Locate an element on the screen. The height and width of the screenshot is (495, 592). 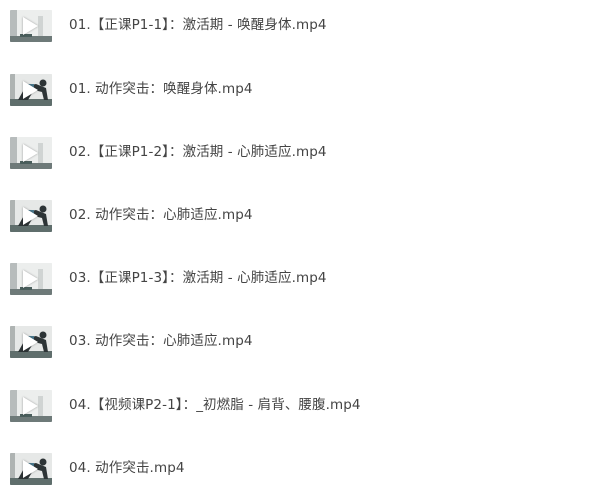
file-row-2: 01. 动作突击：唤醒身体.mp4 is located at coordinates (296, 90).